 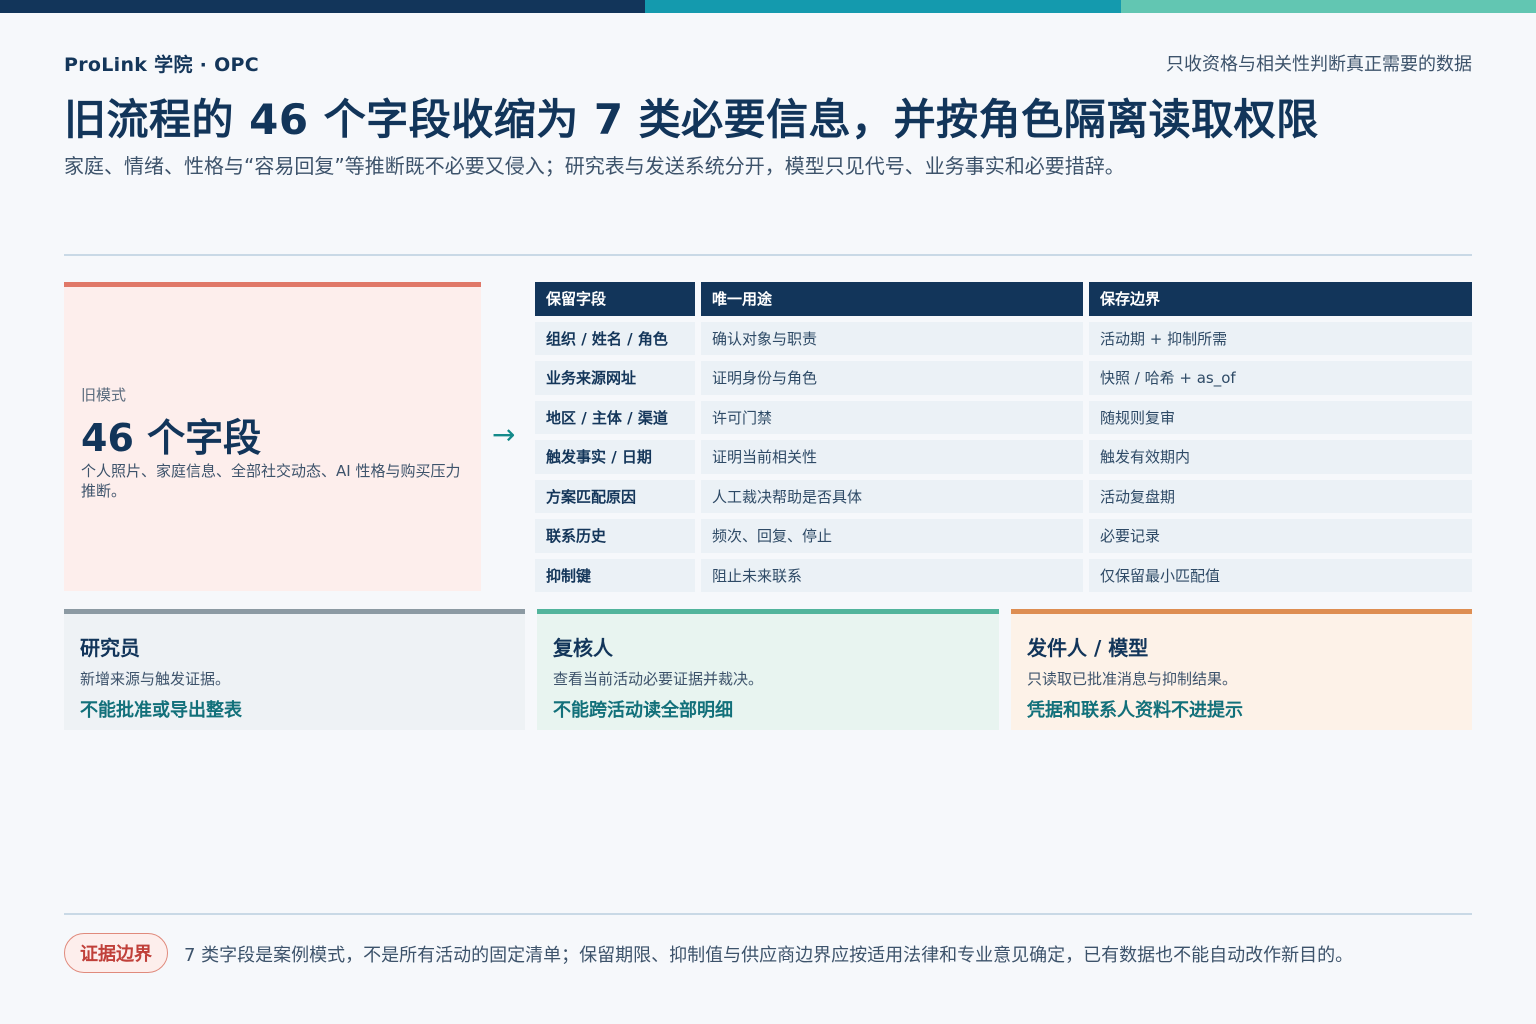 I want to click on table-row: 抑制键 阻止未来联系 仅保留最小匹配值, so click(x=1003, y=575).